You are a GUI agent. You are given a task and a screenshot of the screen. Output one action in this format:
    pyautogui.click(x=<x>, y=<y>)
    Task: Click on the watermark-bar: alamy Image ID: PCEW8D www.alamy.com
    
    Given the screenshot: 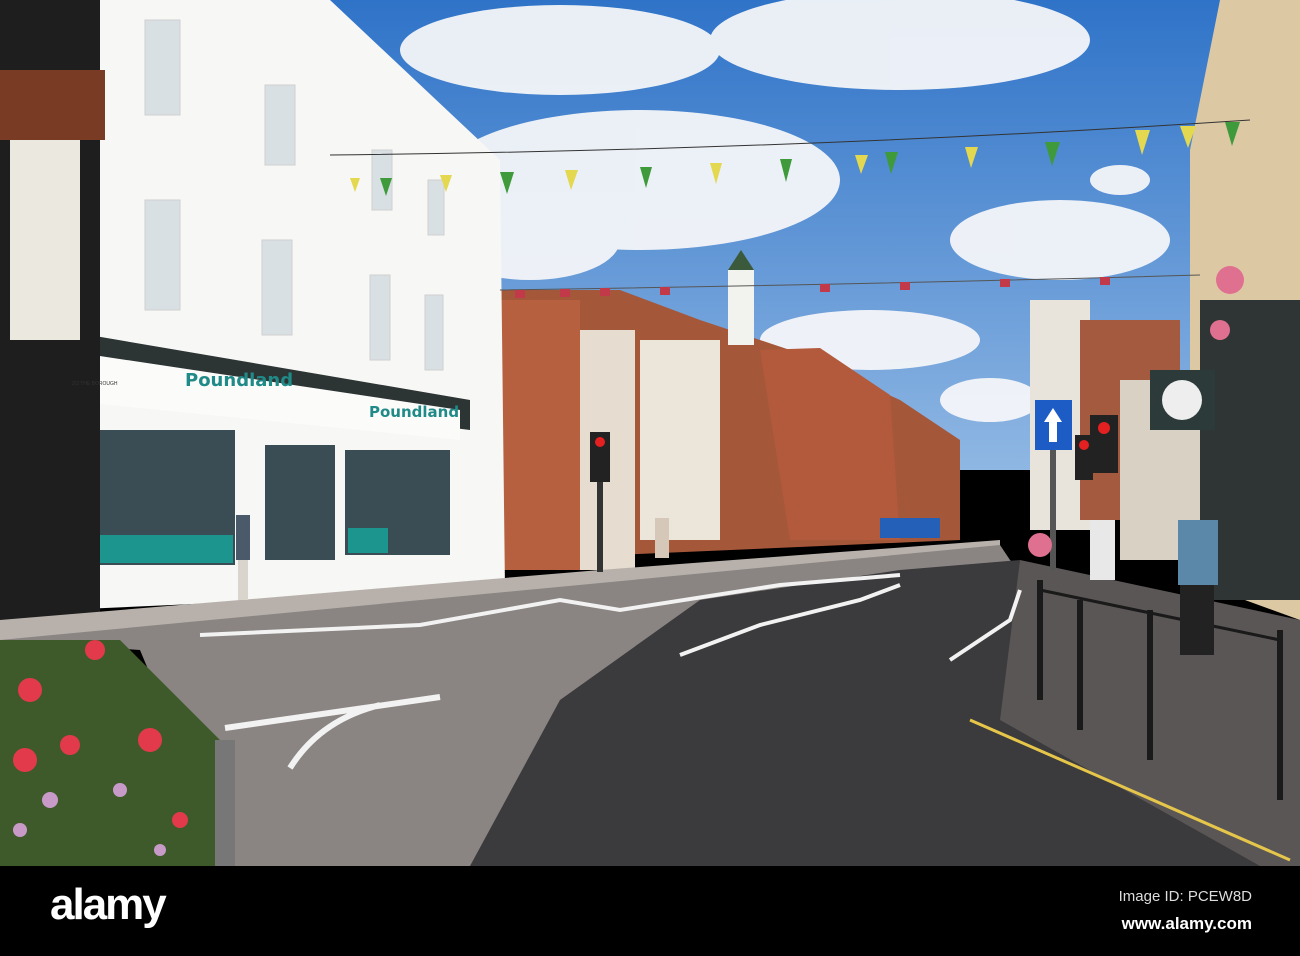 What is the action you would take?
    pyautogui.click(x=650, y=911)
    